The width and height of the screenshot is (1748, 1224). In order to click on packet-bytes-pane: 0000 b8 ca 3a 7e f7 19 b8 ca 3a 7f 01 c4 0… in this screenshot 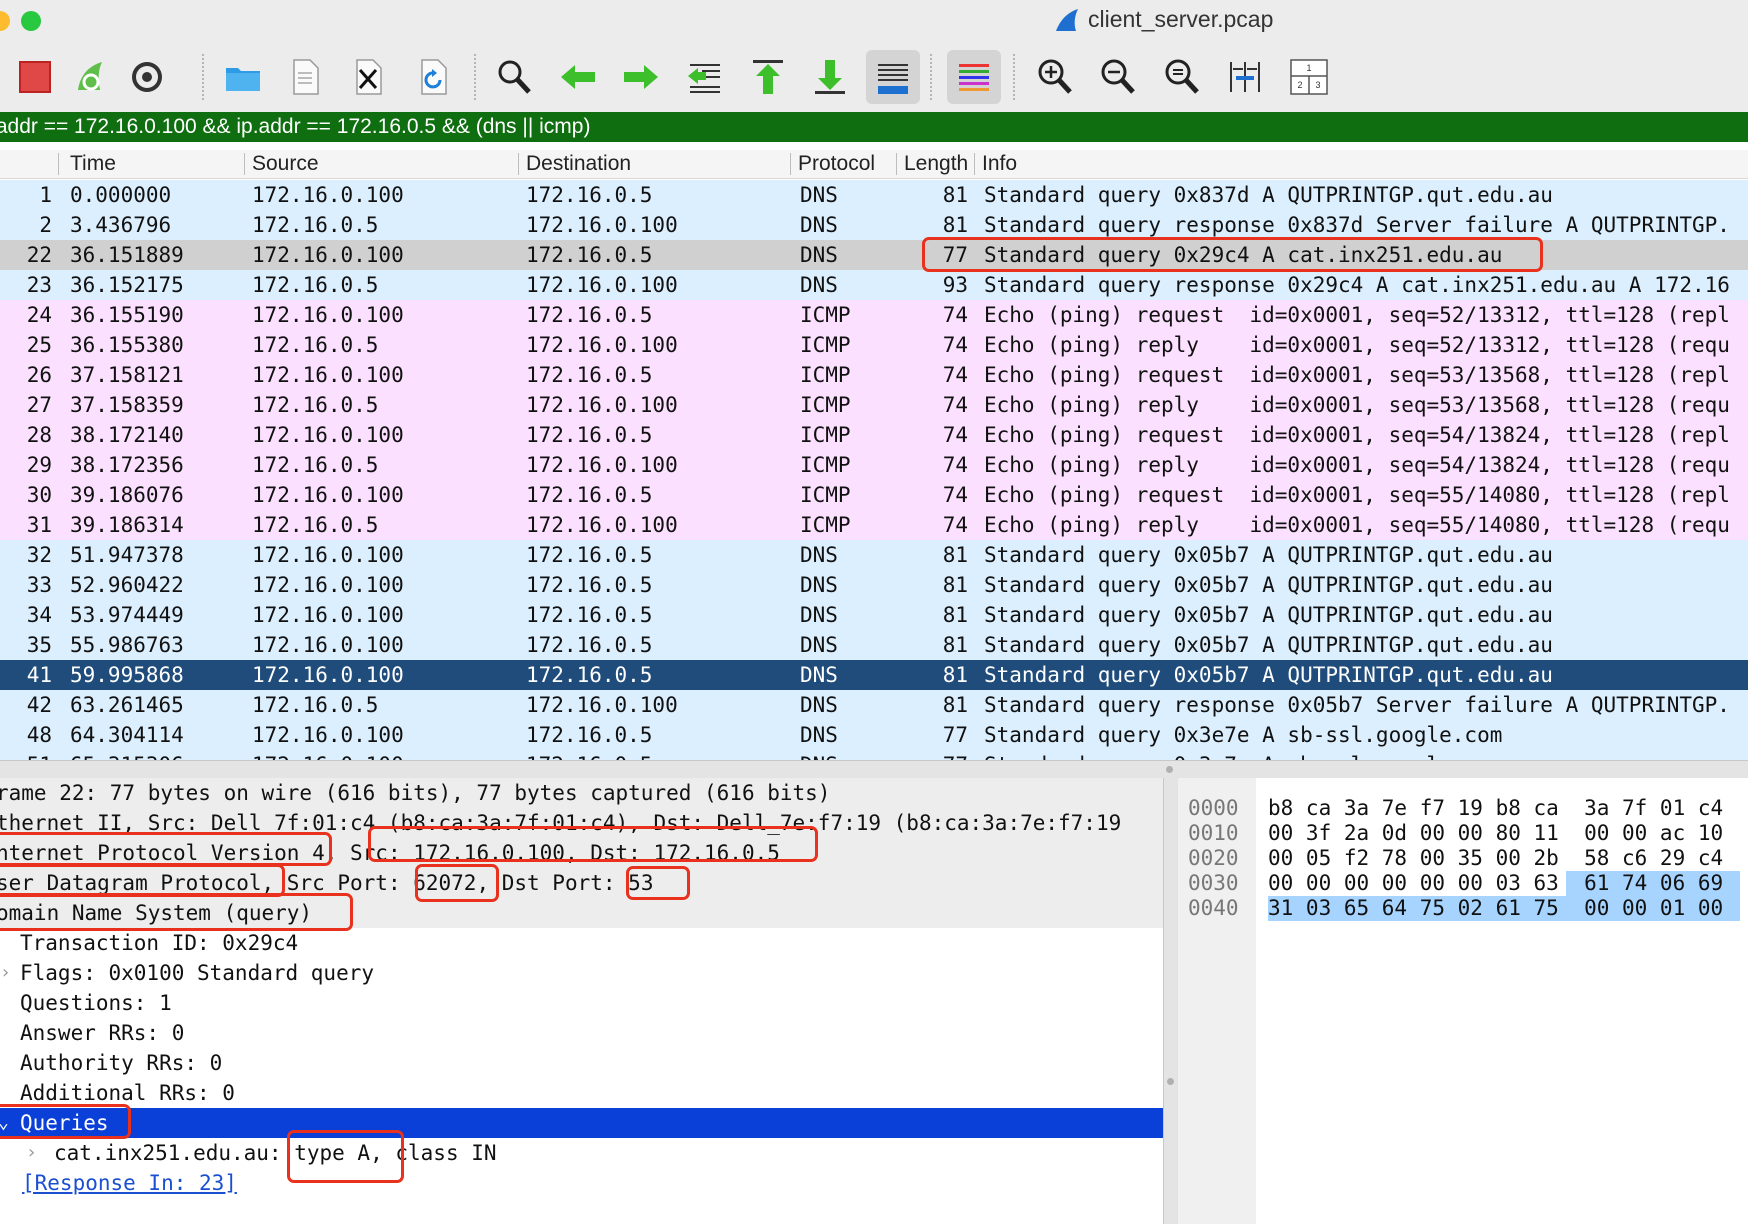, I will do `click(1463, 1001)`.